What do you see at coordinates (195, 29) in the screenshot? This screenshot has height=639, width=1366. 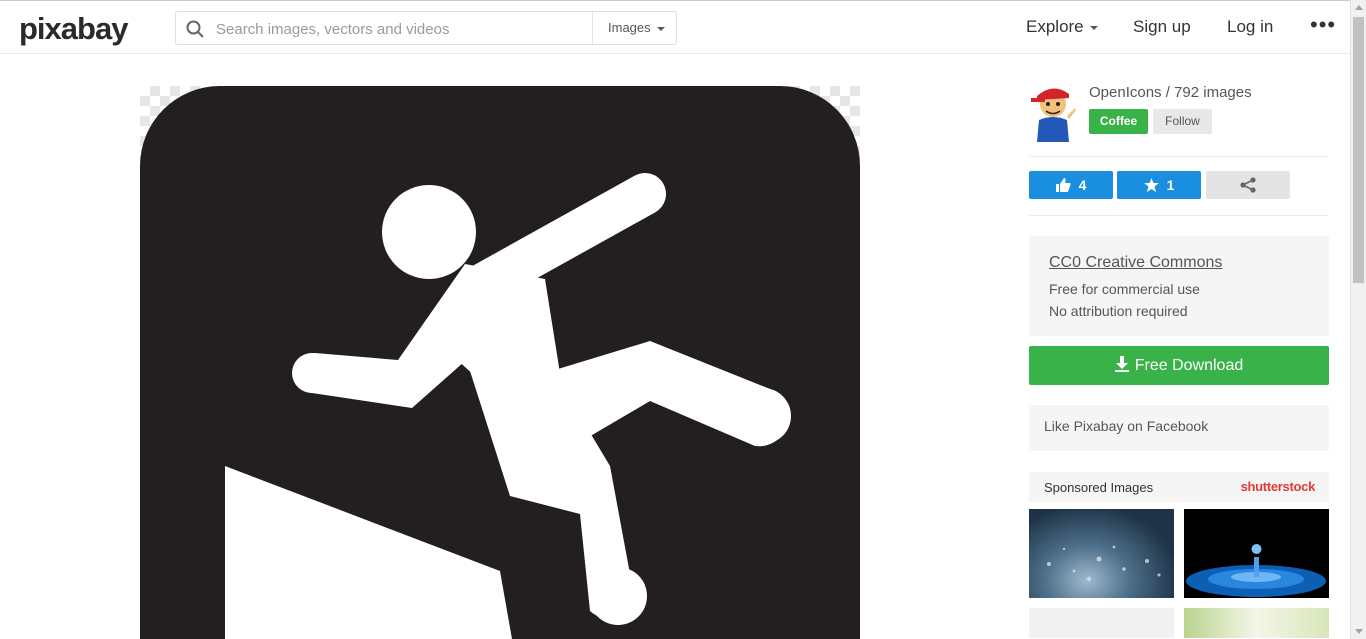 I see `search-icon` at bounding box center [195, 29].